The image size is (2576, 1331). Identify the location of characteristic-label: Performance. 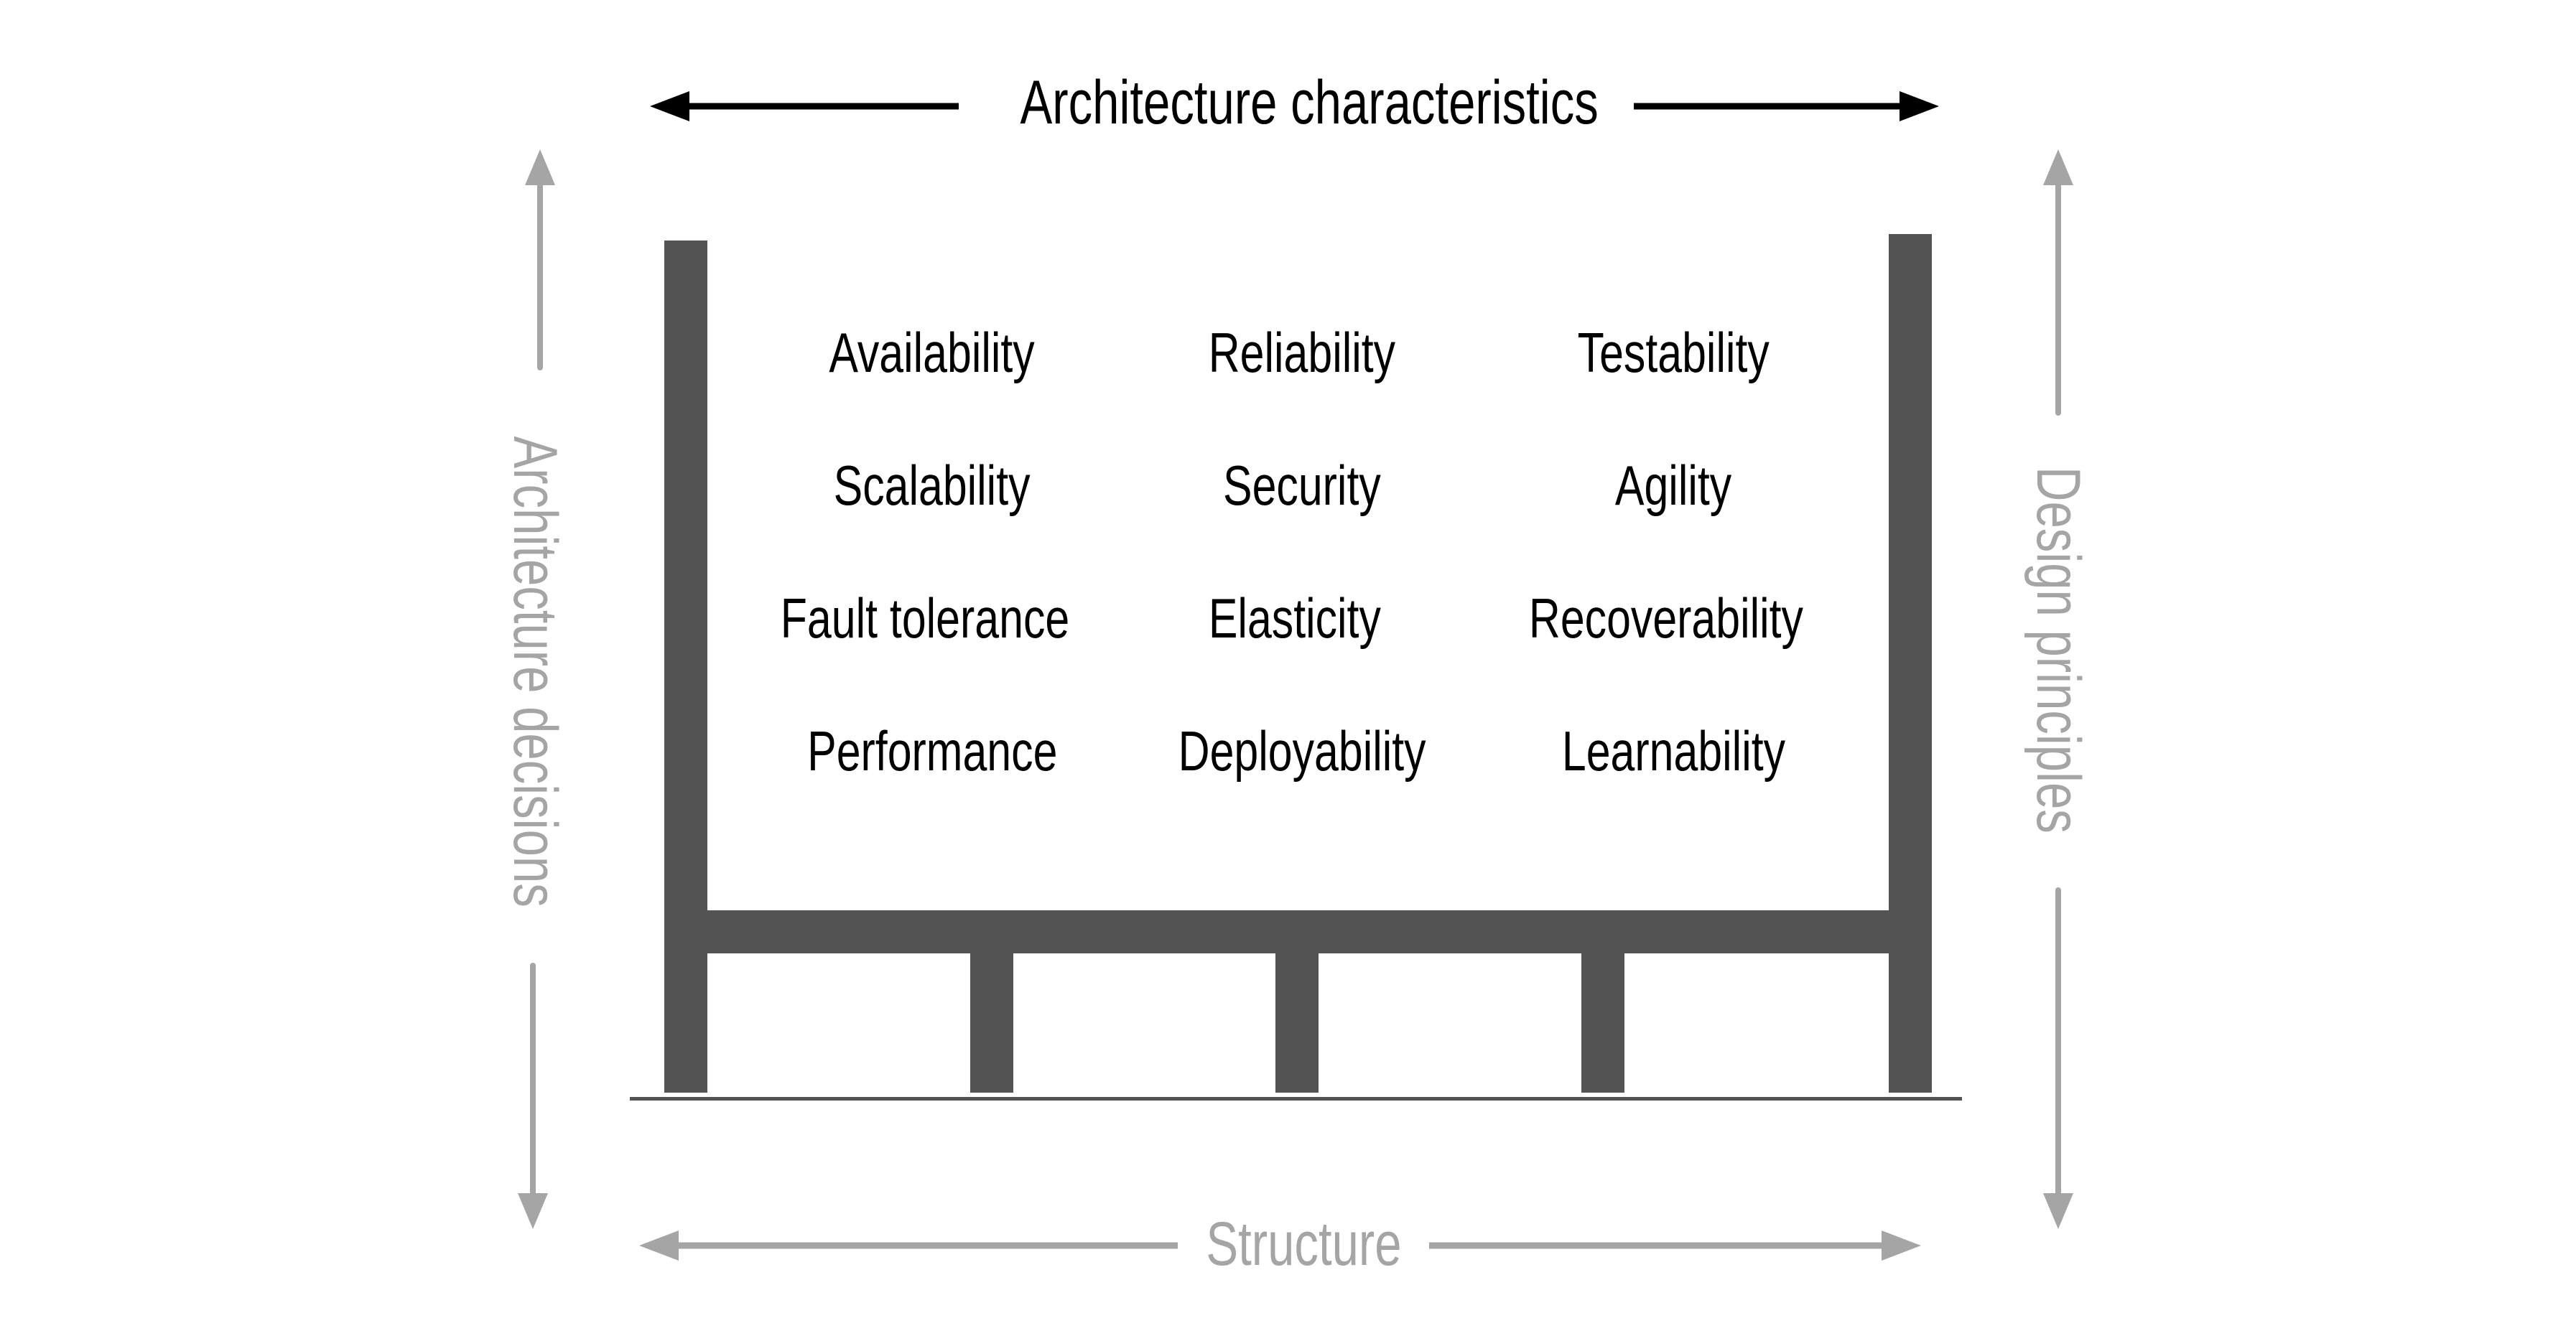
(932, 751).